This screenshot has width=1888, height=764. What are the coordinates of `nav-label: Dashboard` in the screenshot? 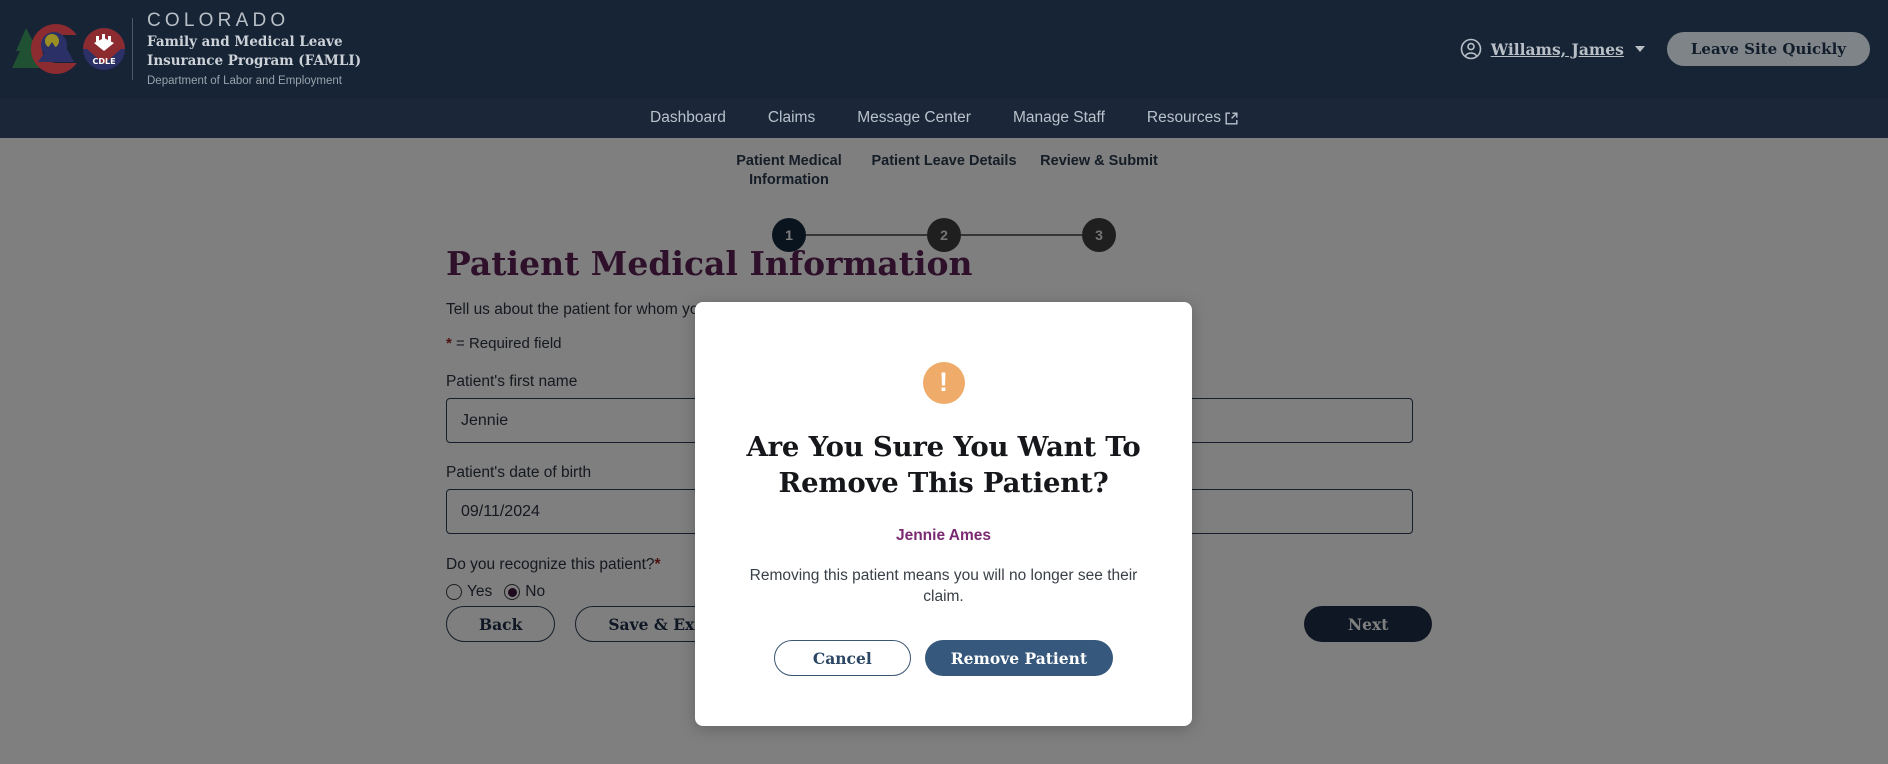 It's located at (688, 117).